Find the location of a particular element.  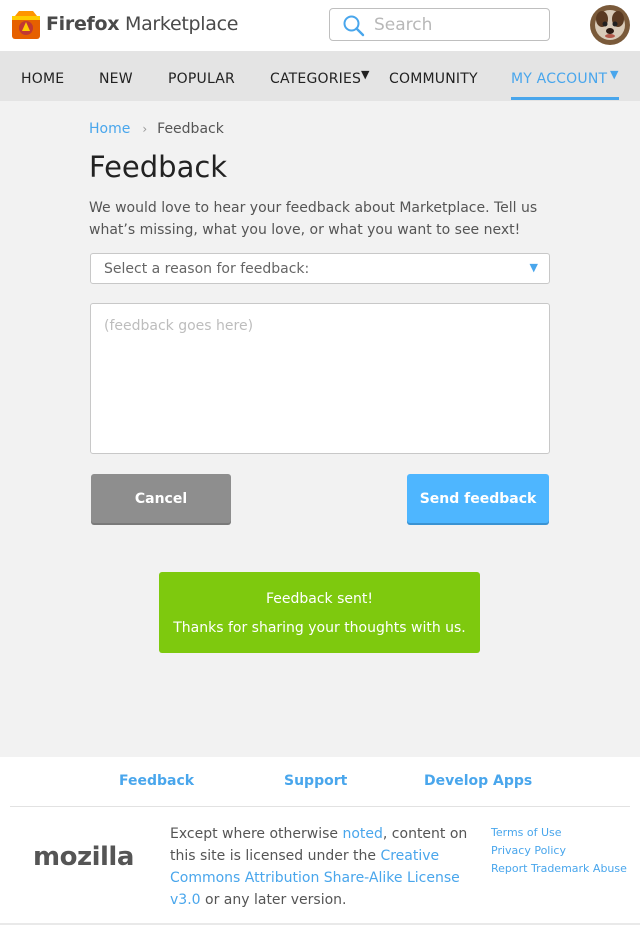

feedback-reason-label: Select a reason for feedback: is located at coordinates (207, 269).